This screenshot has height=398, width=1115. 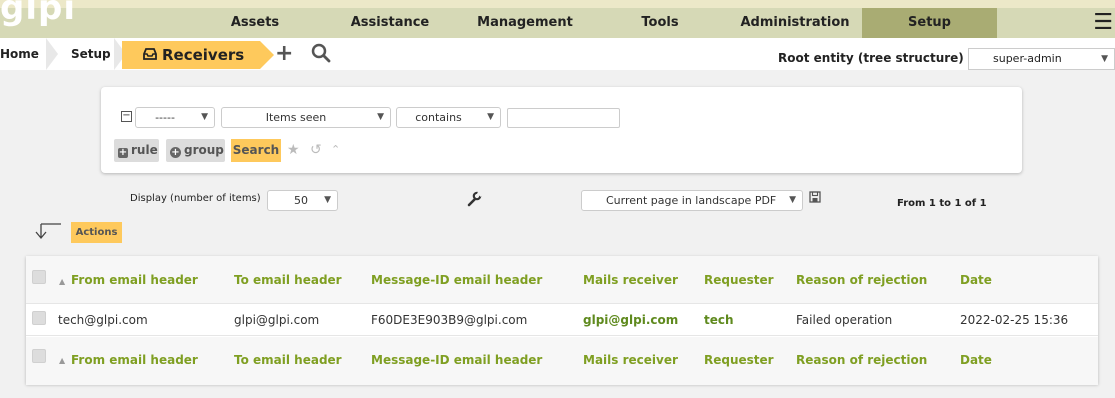 What do you see at coordinates (871, 54) in the screenshot?
I see `current-entity: Root entity (tree structure)` at bounding box center [871, 54].